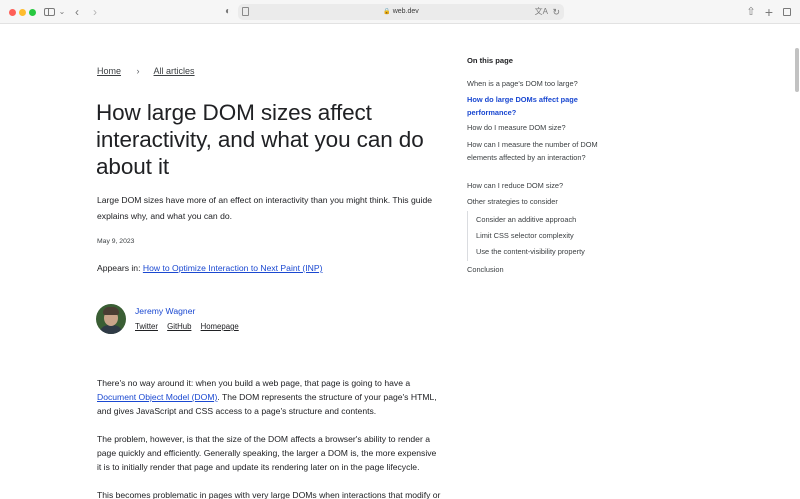 This screenshot has height=499, width=800. I want to click on close-window-button, so click(12, 12).